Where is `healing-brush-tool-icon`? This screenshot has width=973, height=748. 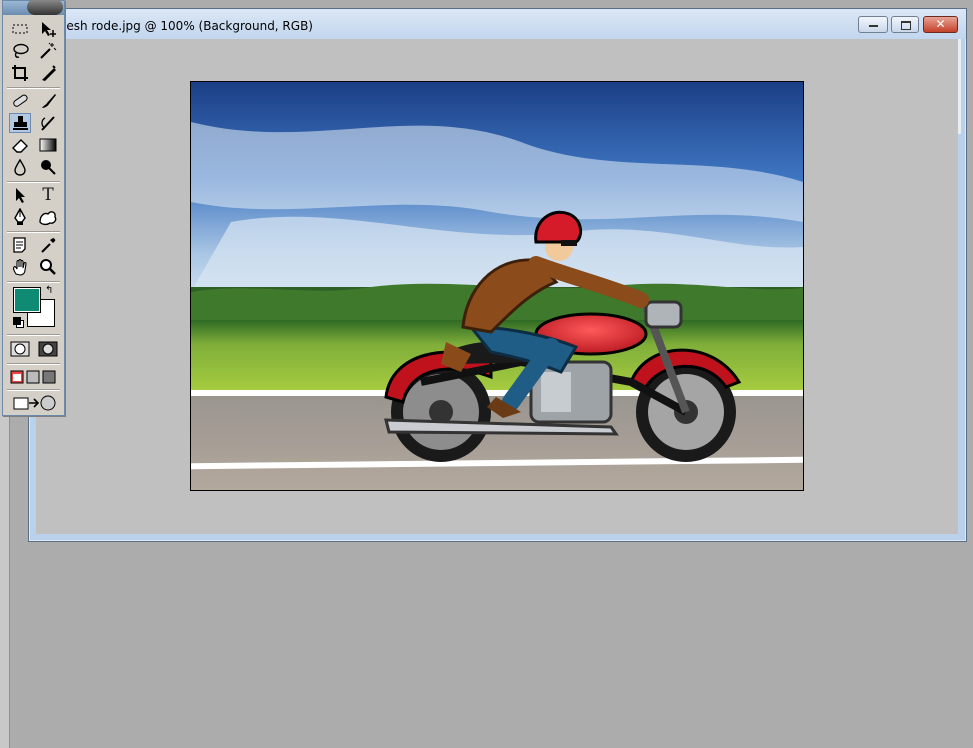 healing-brush-tool-icon is located at coordinates (20, 101).